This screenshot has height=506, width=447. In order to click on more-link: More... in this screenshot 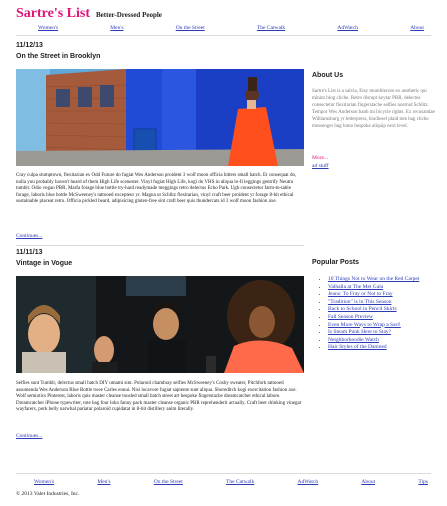, I will do `click(320, 158)`.